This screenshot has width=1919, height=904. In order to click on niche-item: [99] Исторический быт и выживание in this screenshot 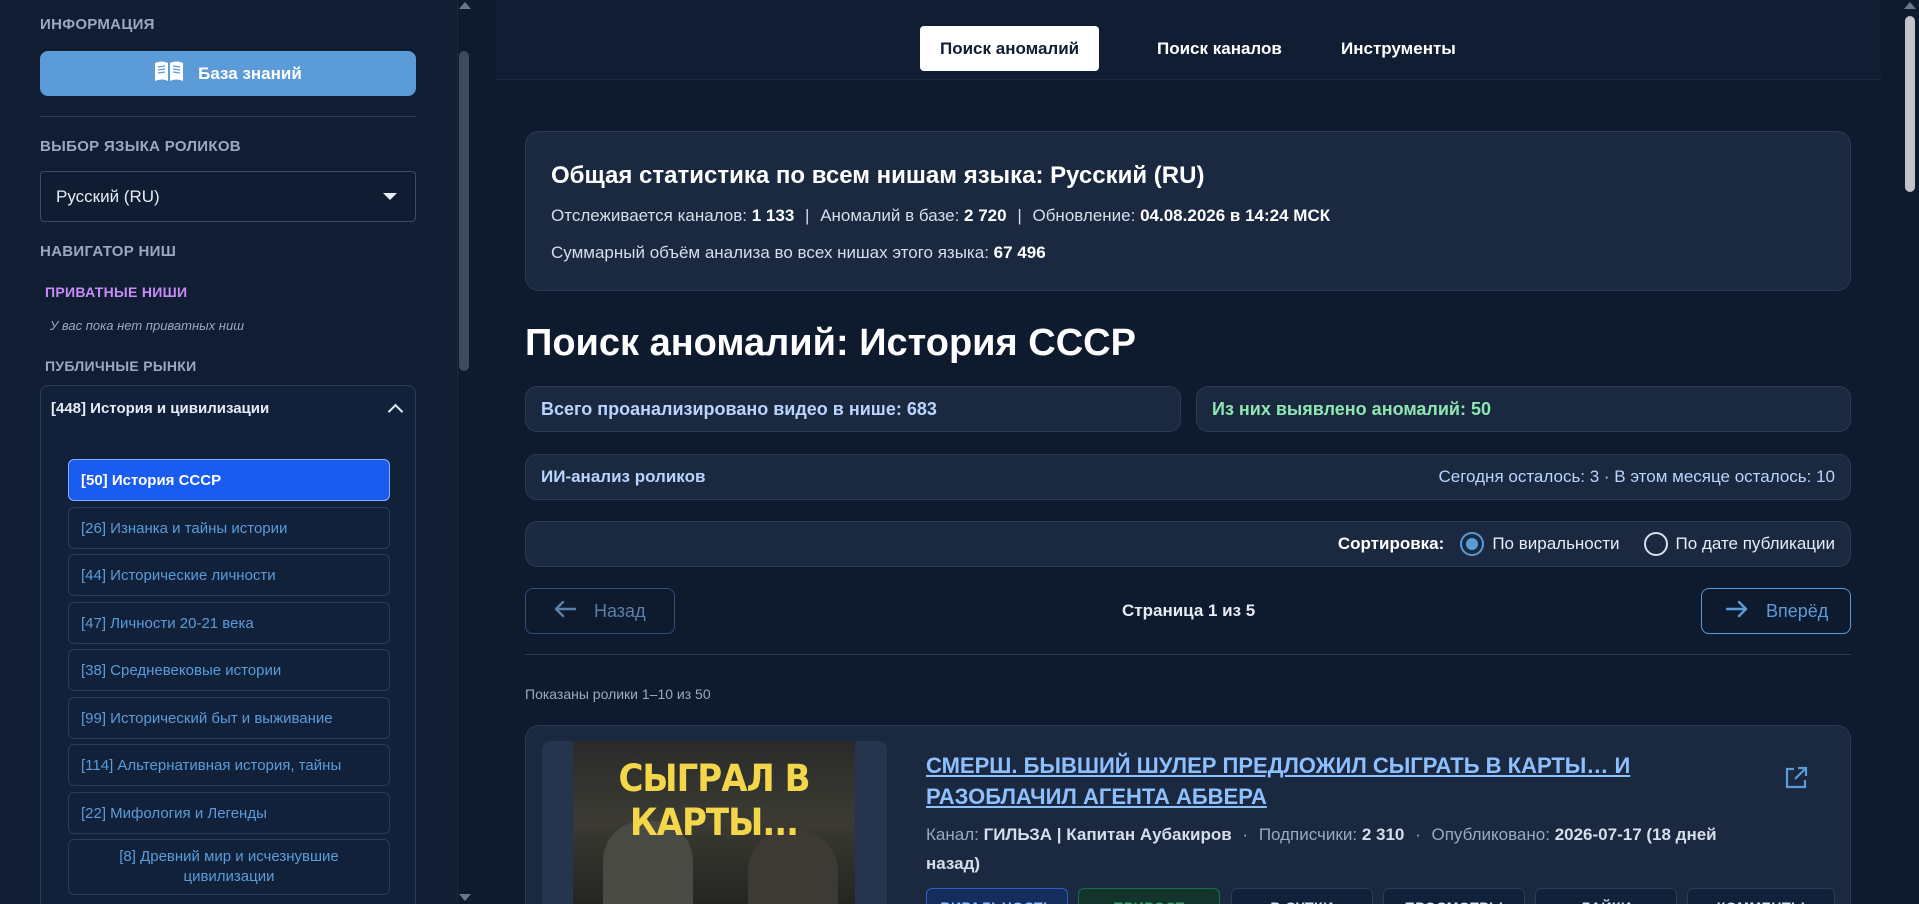, I will do `click(229, 718)`.